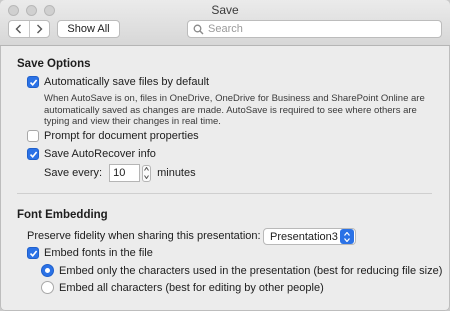 This screenshot has height=311, width=450. Describe the element at coordinates (347, 236) in the screenshot. I see `updown-arrows-icon` at that location.